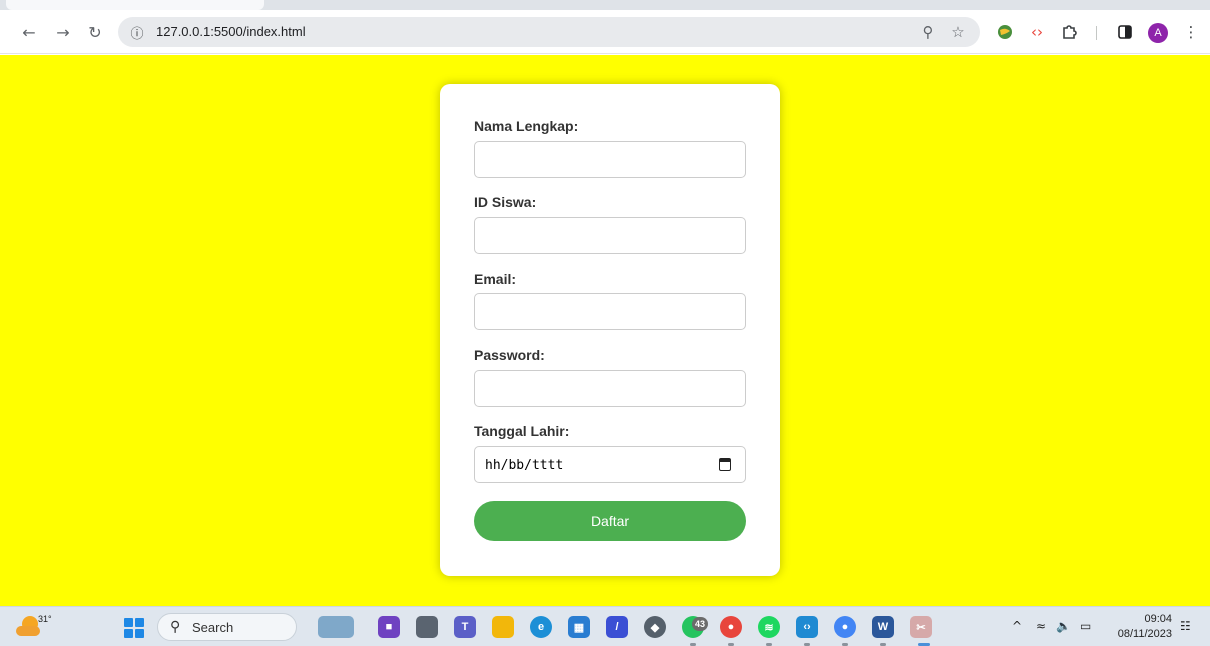  I want to click on app-icon-3: ◆, so click(655, 627).